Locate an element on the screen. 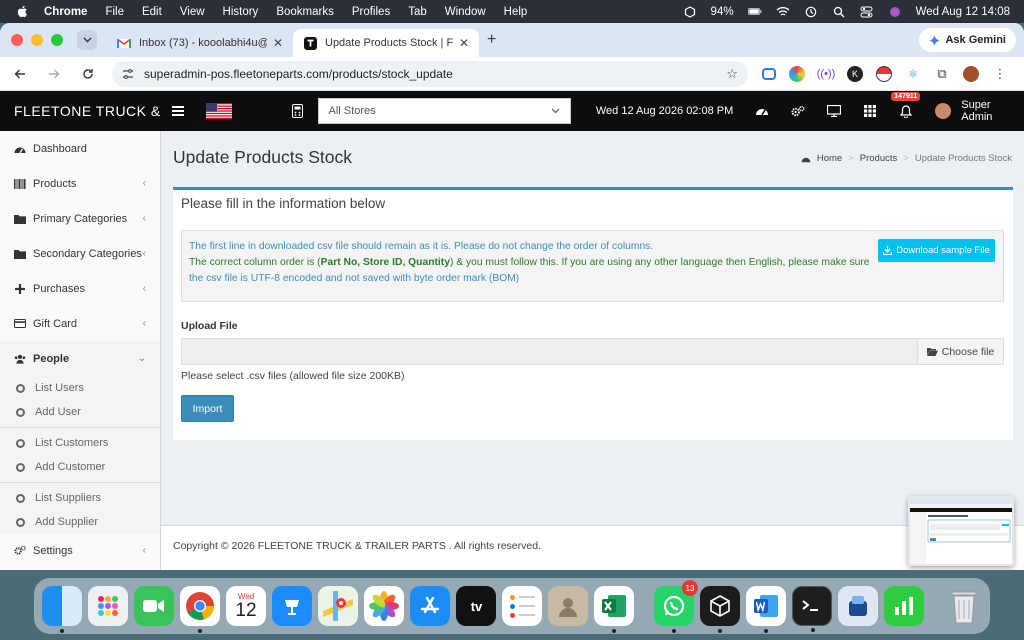 This screenshot has height=640, width=1024. import-button: Import is located at coordinates (207, 408).